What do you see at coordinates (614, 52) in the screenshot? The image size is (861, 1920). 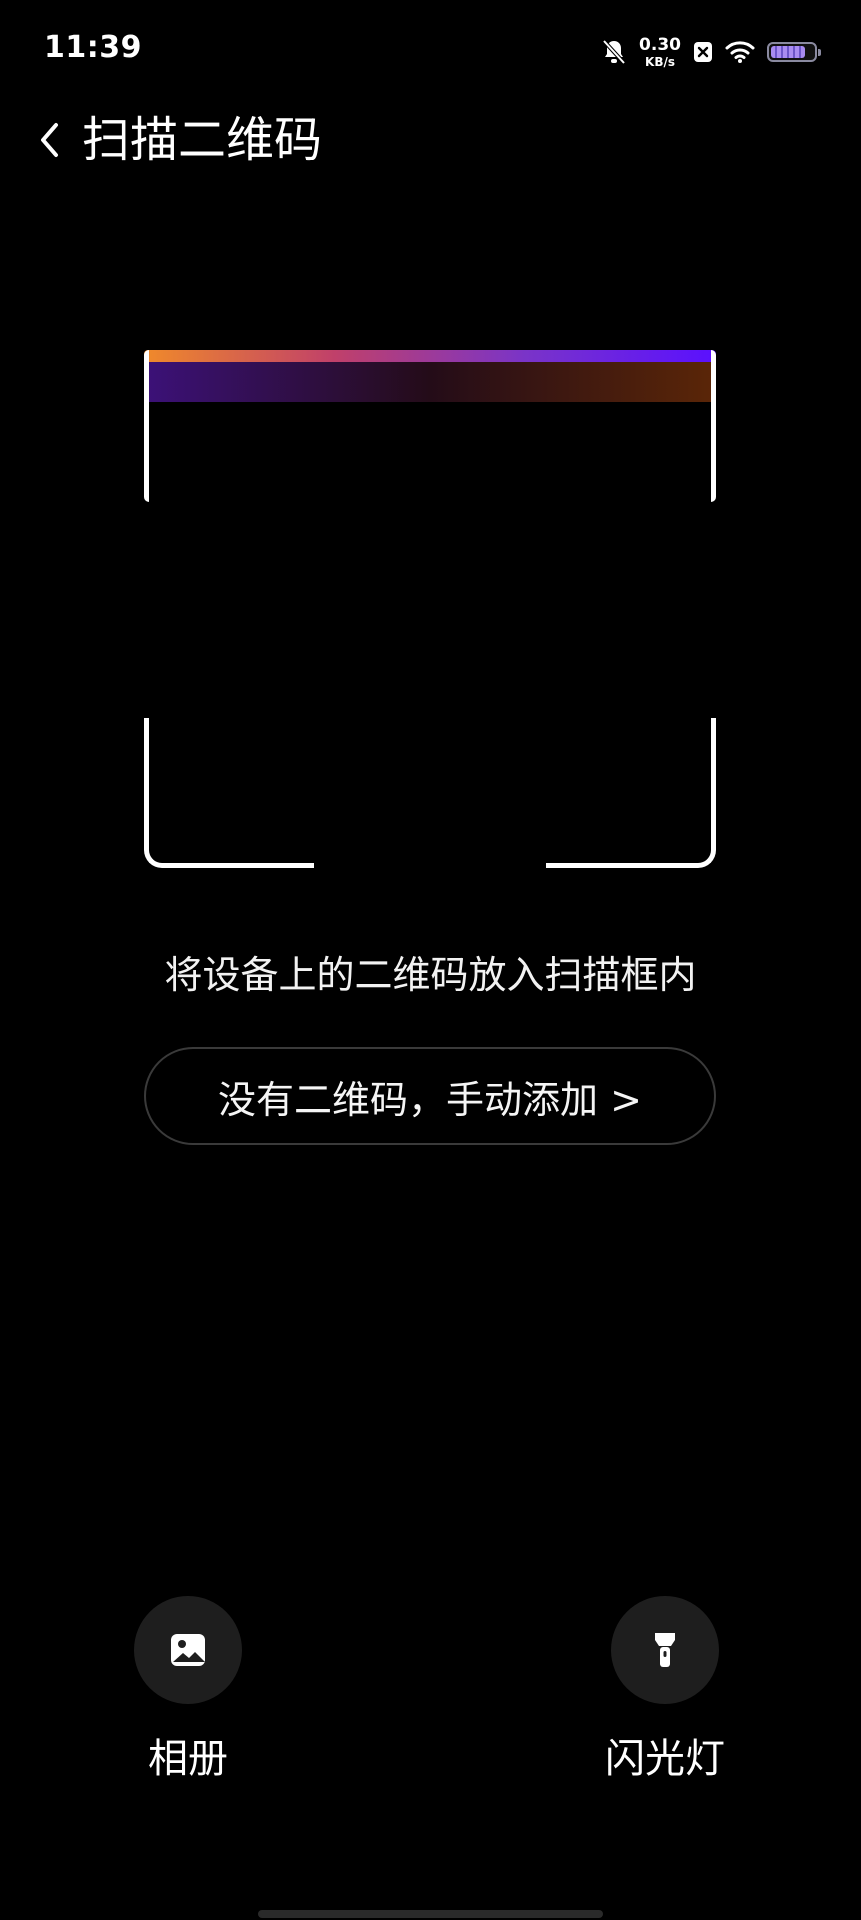 I see `mute-bell-icon` at bounding box center [614, 52].